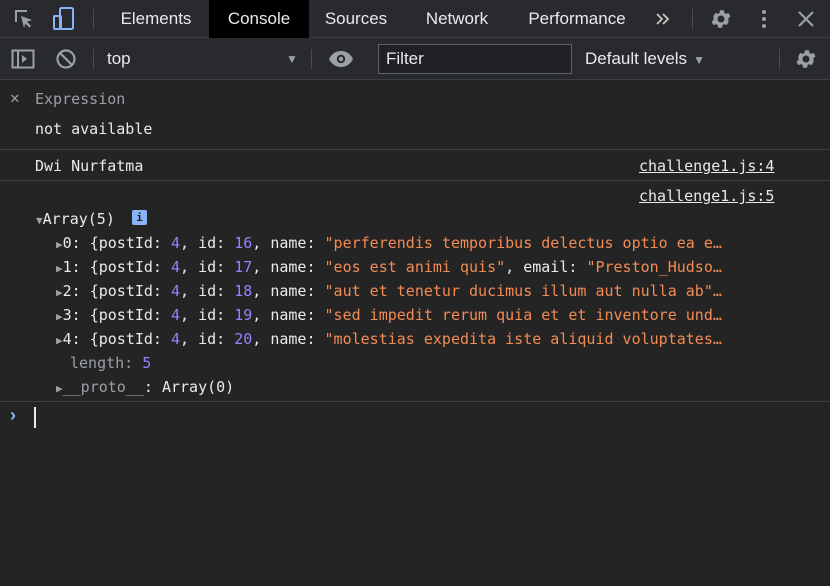 The height and width of the screenshot is (586, 830). I want to click on proto-value: Array(0), so click(198, 387).